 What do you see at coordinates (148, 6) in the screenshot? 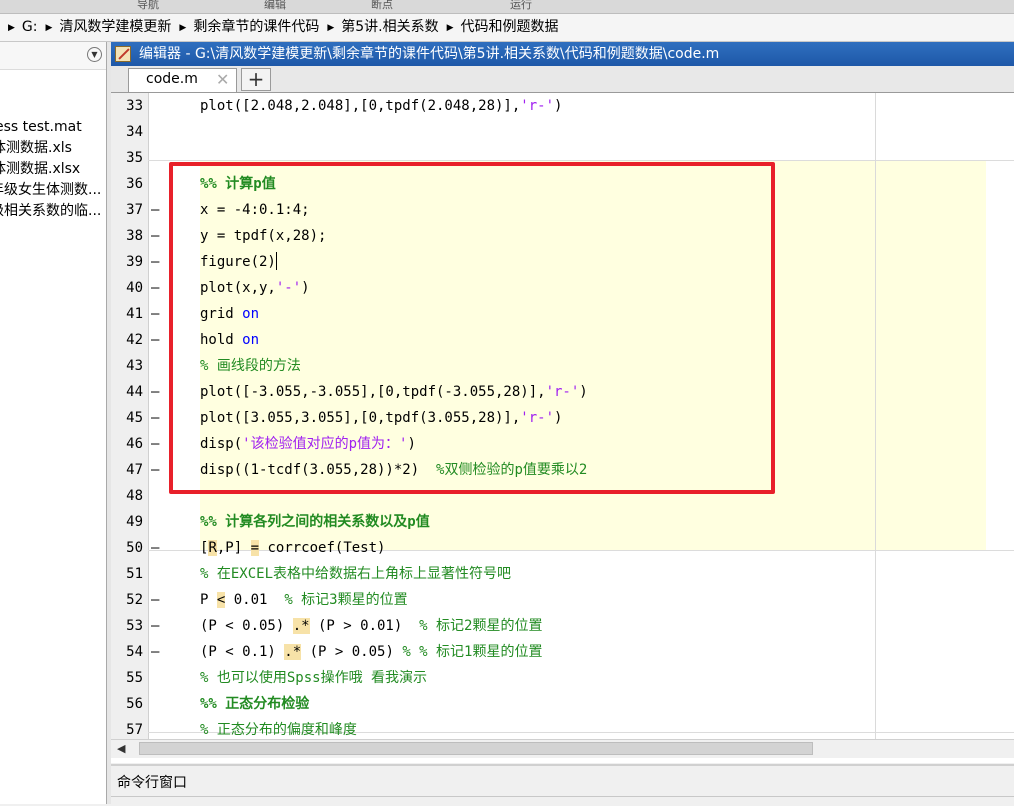
I see `ribbon-label-nav: 导航` at bounding box center [148, 6].